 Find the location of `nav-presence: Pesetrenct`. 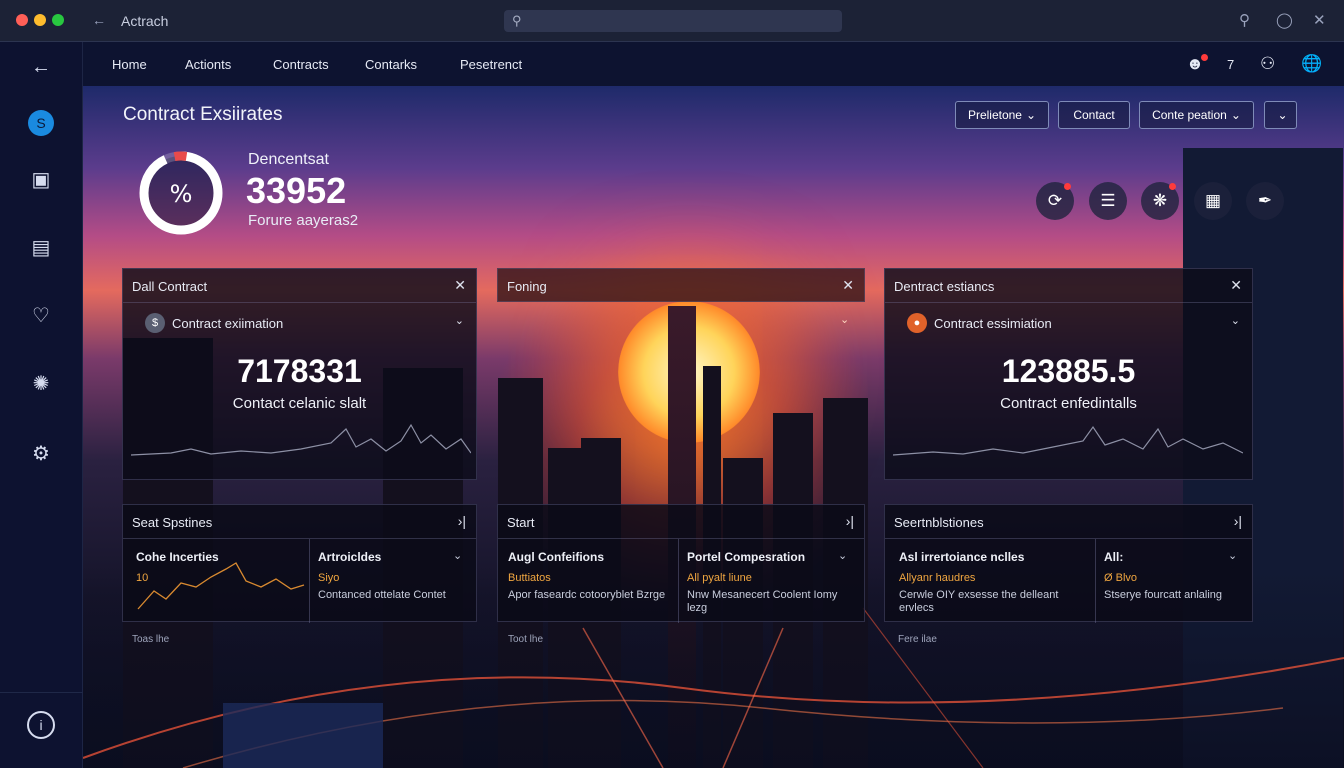

nav-presence: Pesetrenct is located at coordinates (491, 64).